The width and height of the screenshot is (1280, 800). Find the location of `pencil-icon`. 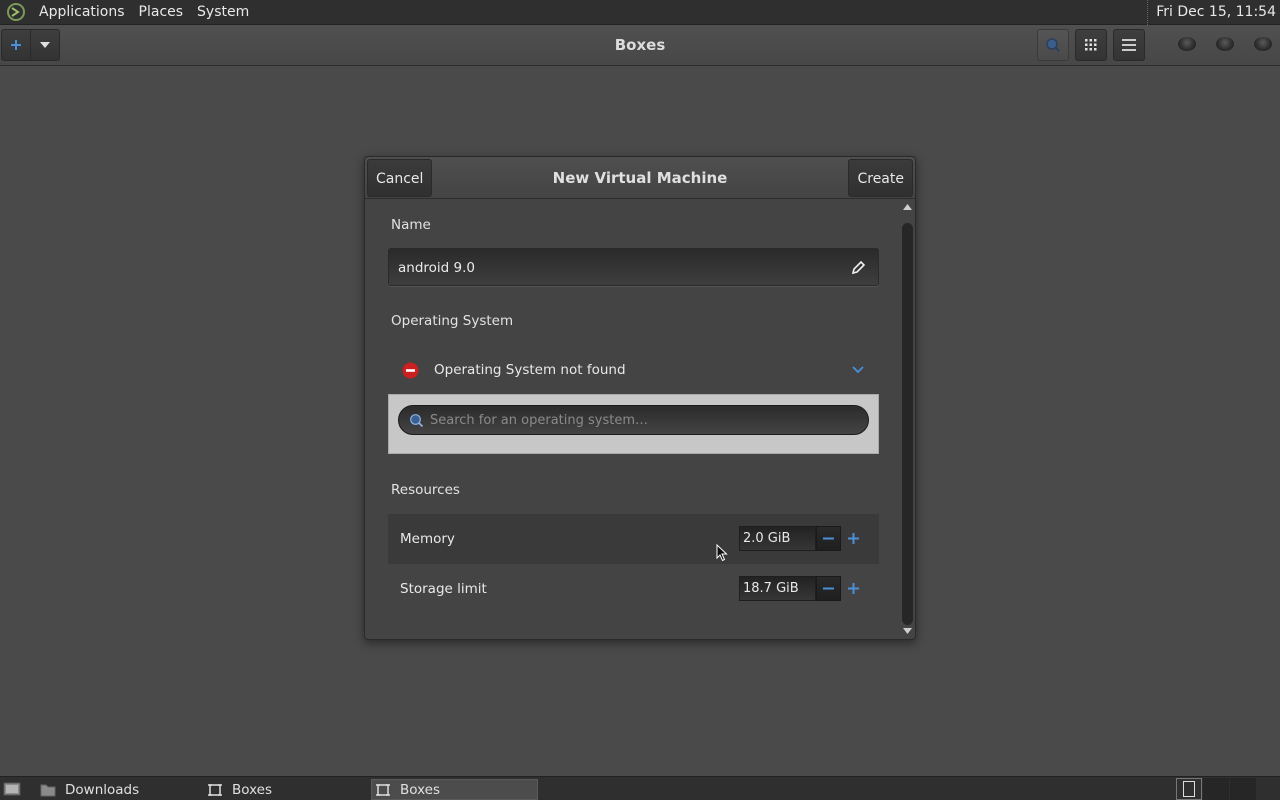

pencil-icon is located at coordinates (858, 268).